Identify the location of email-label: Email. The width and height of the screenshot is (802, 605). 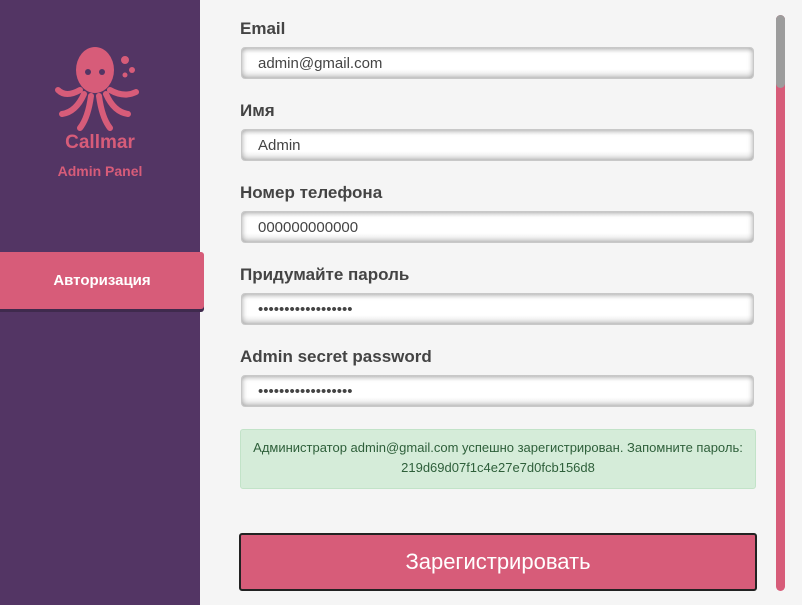
(263, 28).